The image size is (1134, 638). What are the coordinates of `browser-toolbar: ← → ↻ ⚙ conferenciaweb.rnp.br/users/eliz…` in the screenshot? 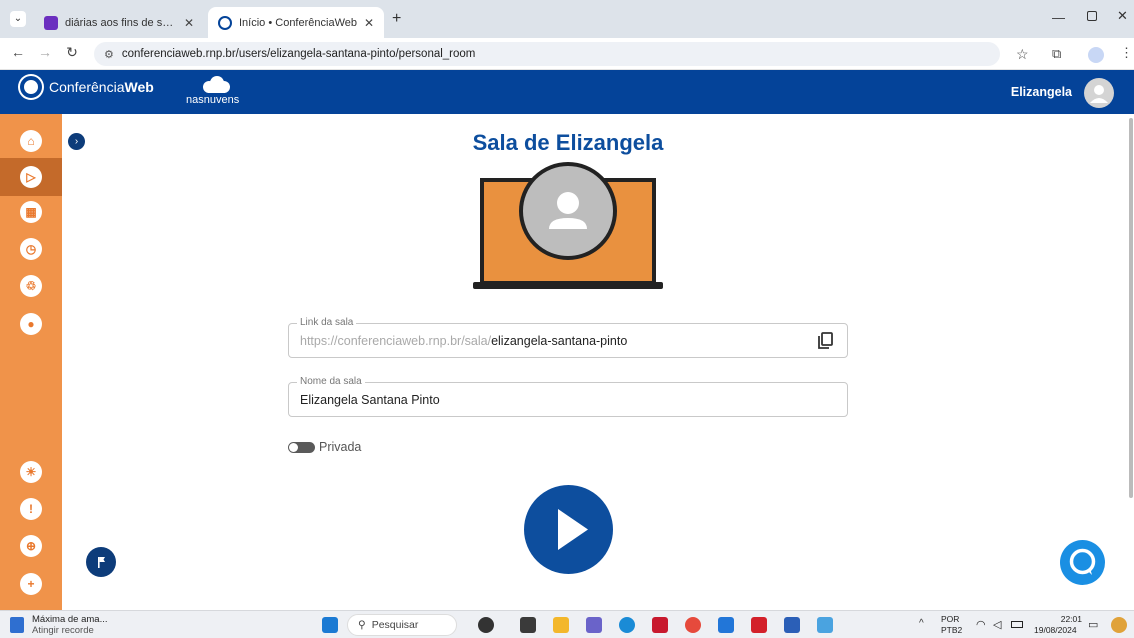 It's located at (567, 54).